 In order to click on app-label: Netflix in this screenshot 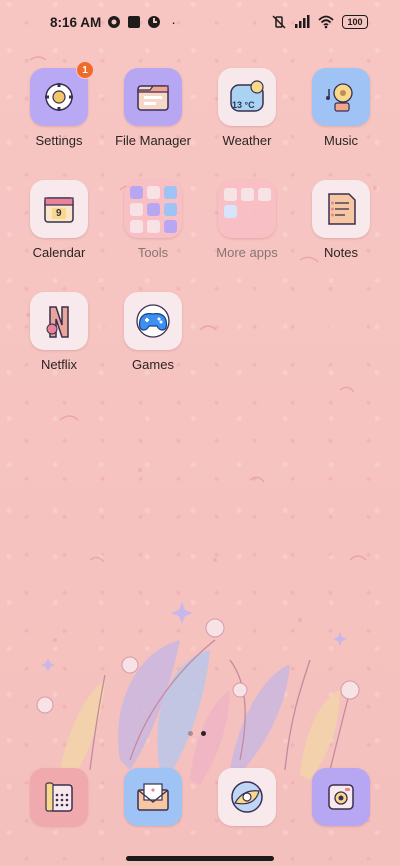, I will do `click(59, 364)`.